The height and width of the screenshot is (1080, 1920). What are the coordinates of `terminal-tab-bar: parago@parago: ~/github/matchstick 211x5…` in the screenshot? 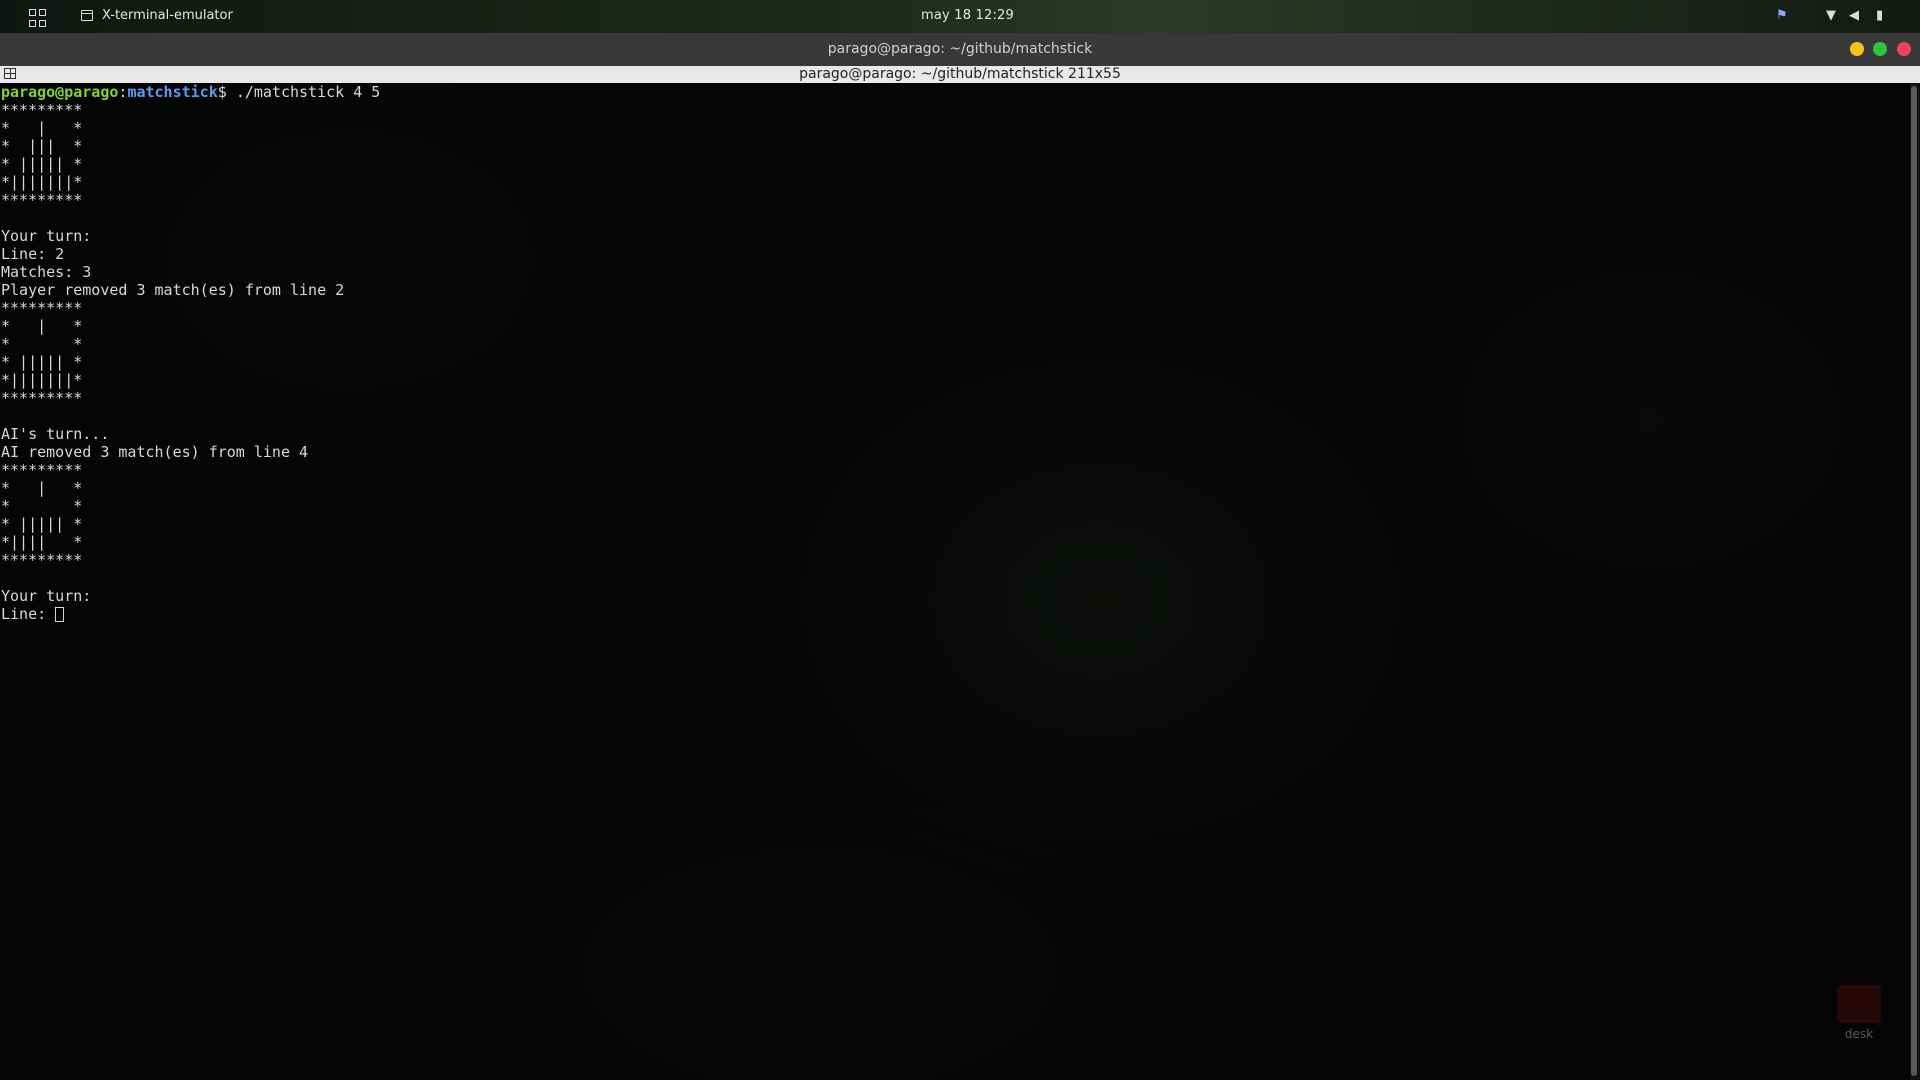 It's located at (960, 74).